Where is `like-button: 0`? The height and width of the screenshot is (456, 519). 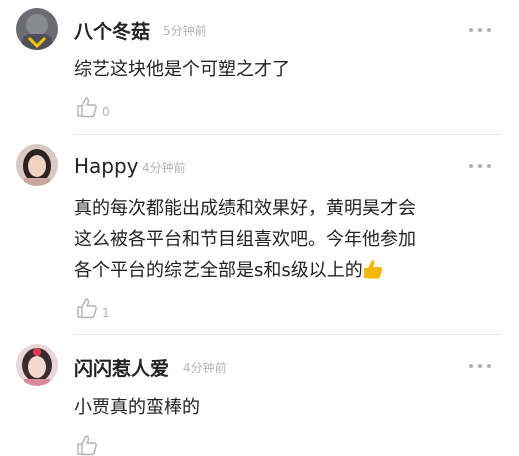
like-button: 0 is located at coordinates (93, 107).